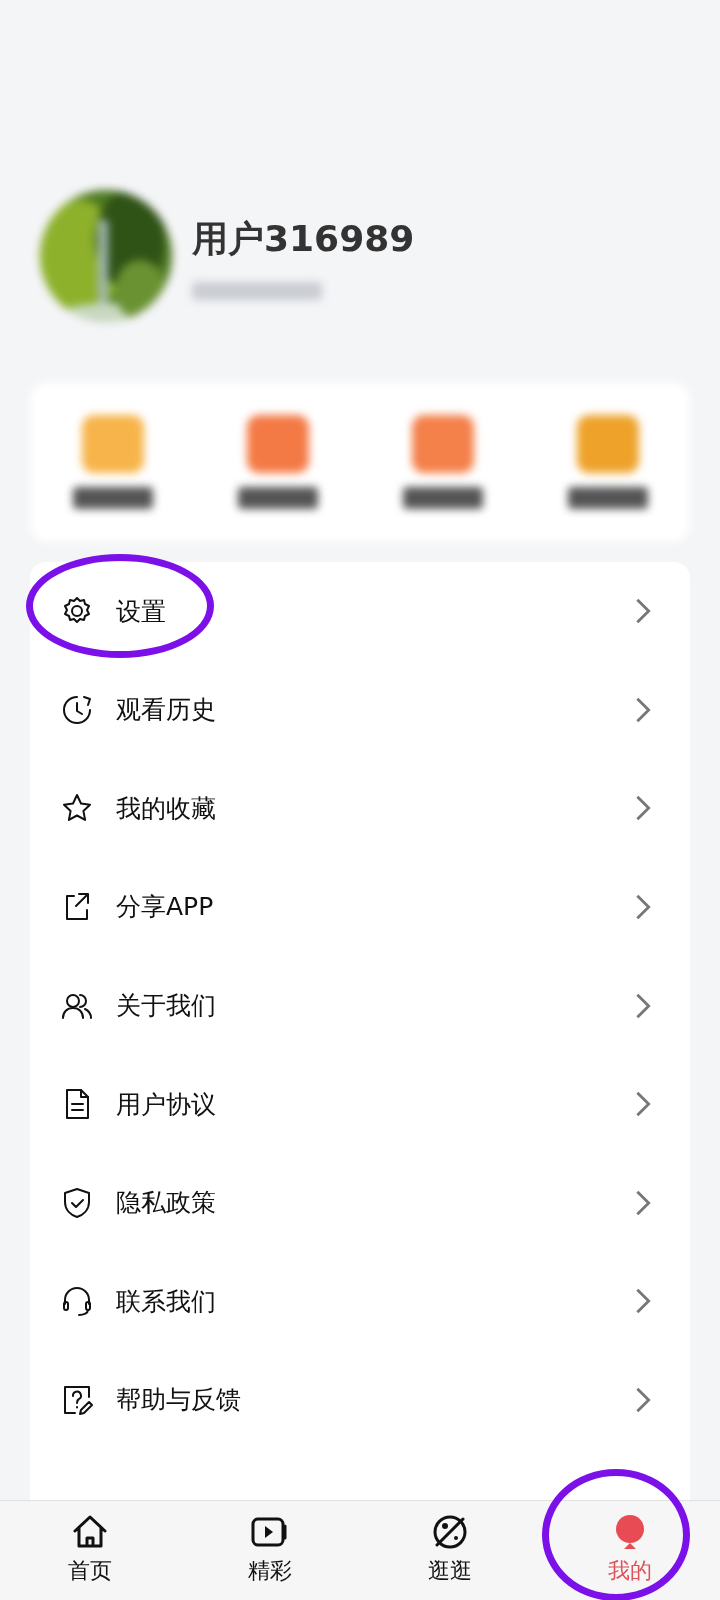 This screenshot has height=1600, width=720. I want to click on menu-item: 关于我们, so click(360, 1005).